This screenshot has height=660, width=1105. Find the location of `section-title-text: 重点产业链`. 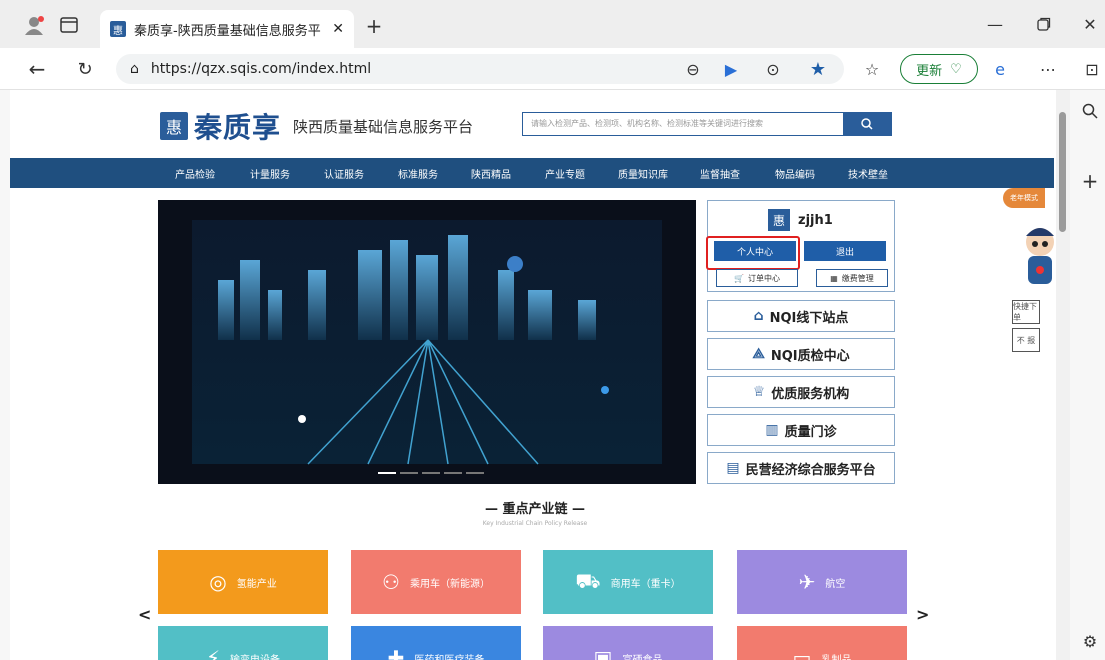

section-title-text: 重点产业链 is located at coordinates (535, 509).